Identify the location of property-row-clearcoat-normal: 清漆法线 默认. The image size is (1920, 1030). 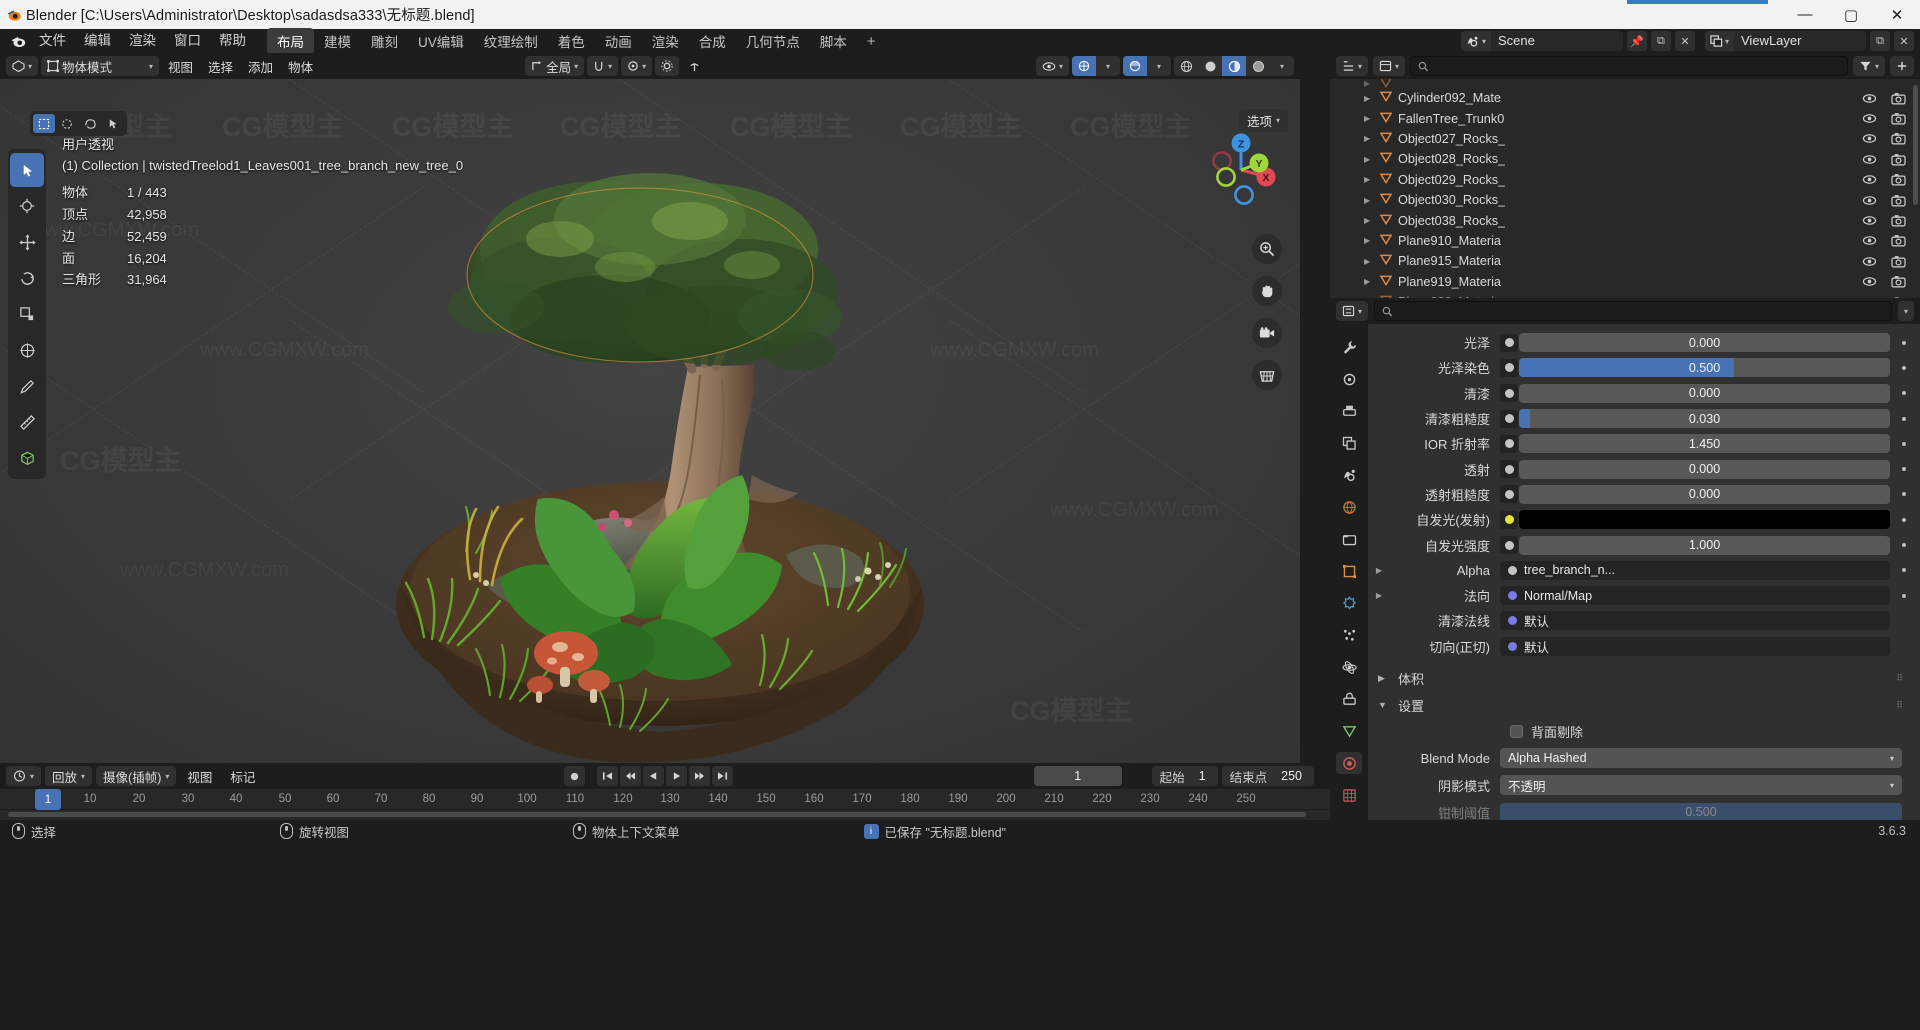
(1641, 620).